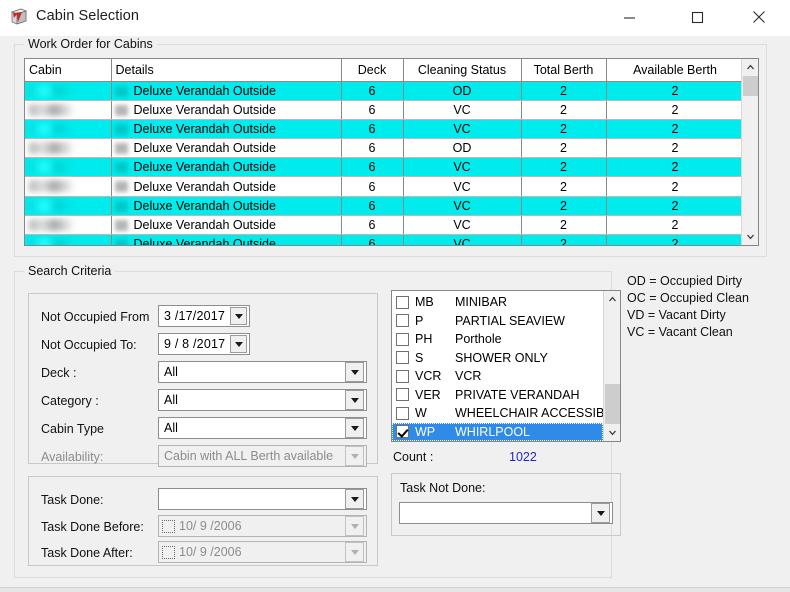 The height and width of the screenshot is (592, 790). What do you see at coordinates (171, 428) in the screenshot?
I see `cabin-type-value: All` at bounding box center [171, 428].